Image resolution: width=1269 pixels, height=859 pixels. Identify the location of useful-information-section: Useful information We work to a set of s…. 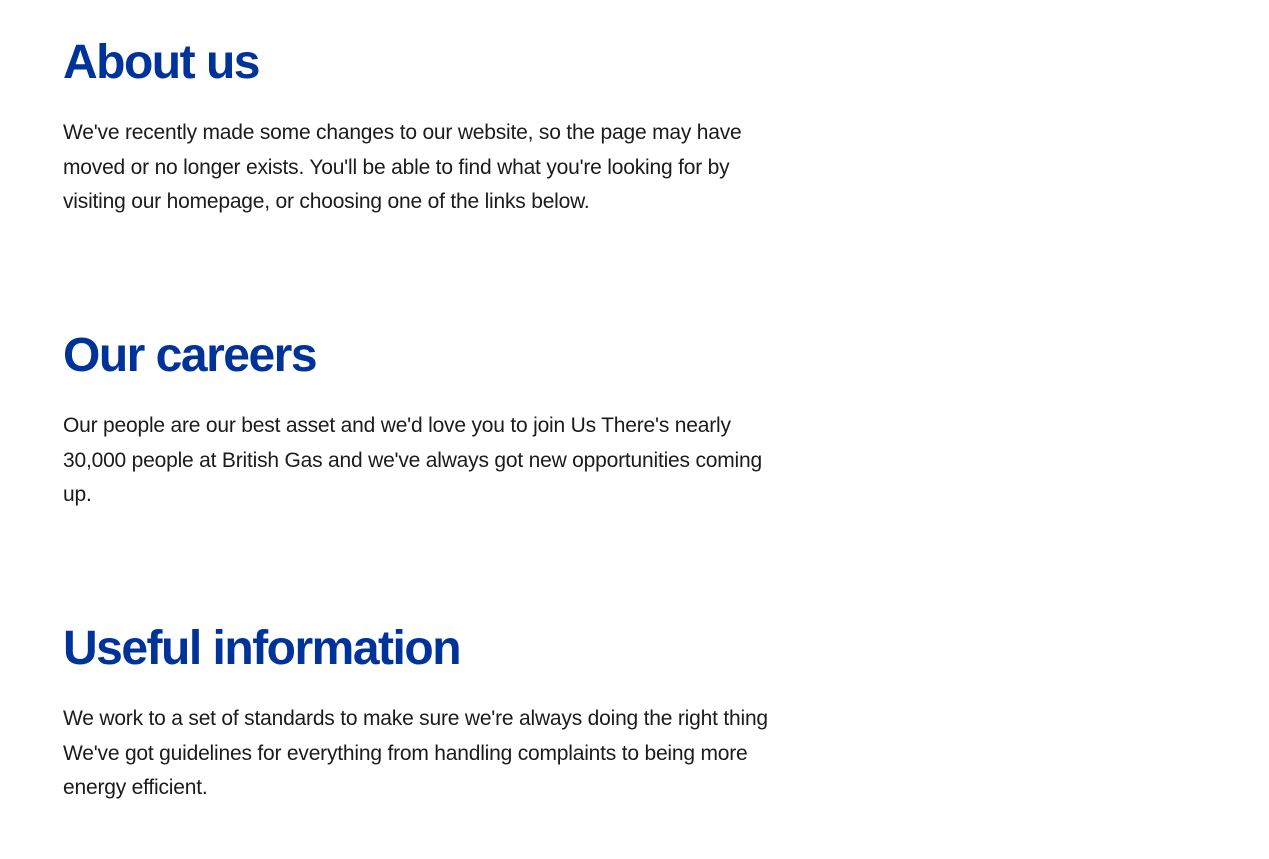
(428, 713).